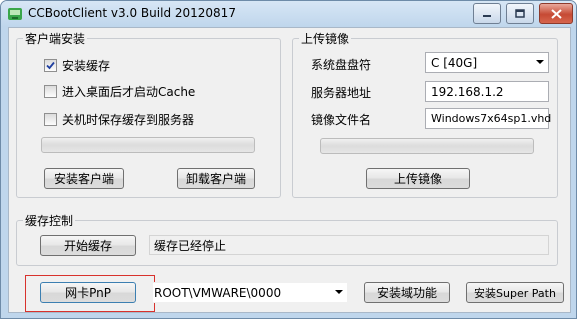  What do you see at coordinates (216, 178) in the screenshot?
I see `uninstall-client-button: 卸载客户端` at bounding box center [216, 178].